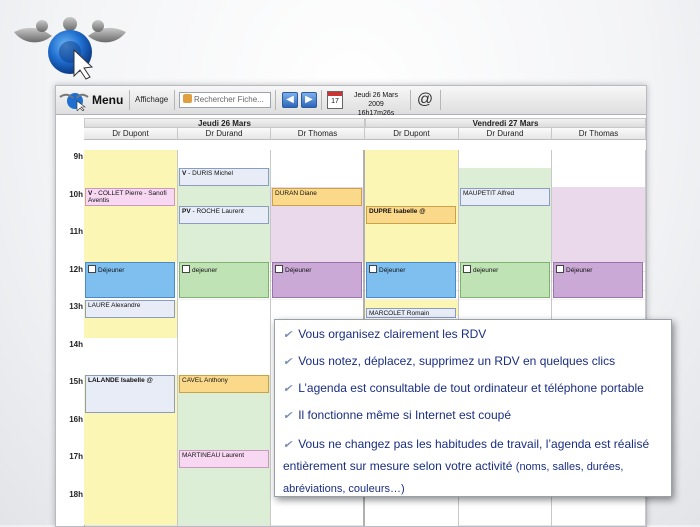 The width and height of the screenshot is (700, 527). What do you see at coordinates (76, 306) in the screenshot?
I see `hour-label: 13h` at bounding box center [76, 306].